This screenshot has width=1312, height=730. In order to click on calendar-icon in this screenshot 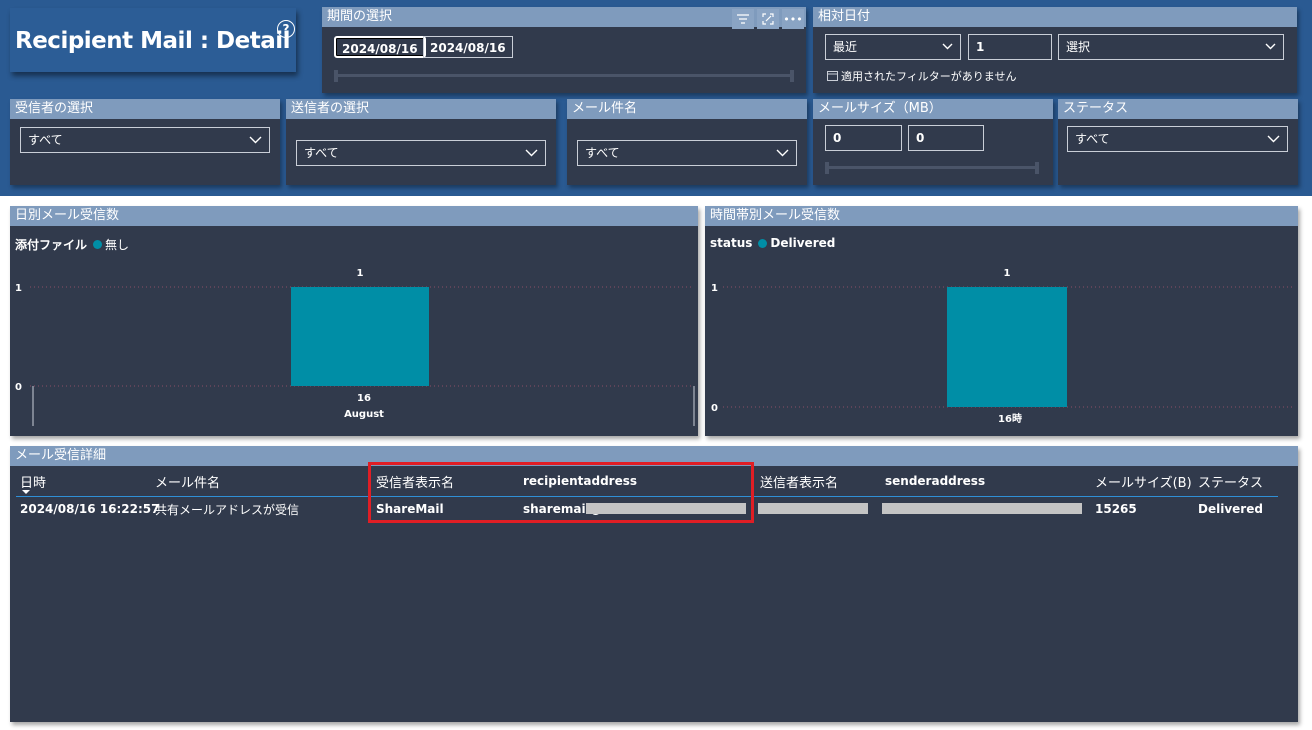, I will do `click(832, 76)`.